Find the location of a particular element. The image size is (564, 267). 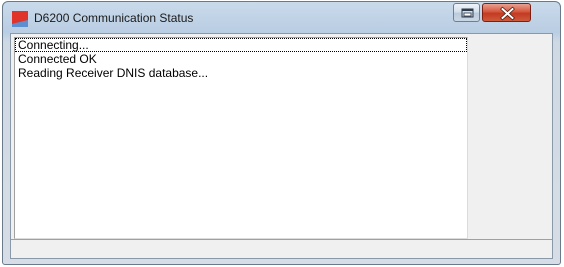

close-button is located at coordinates (506, 12).